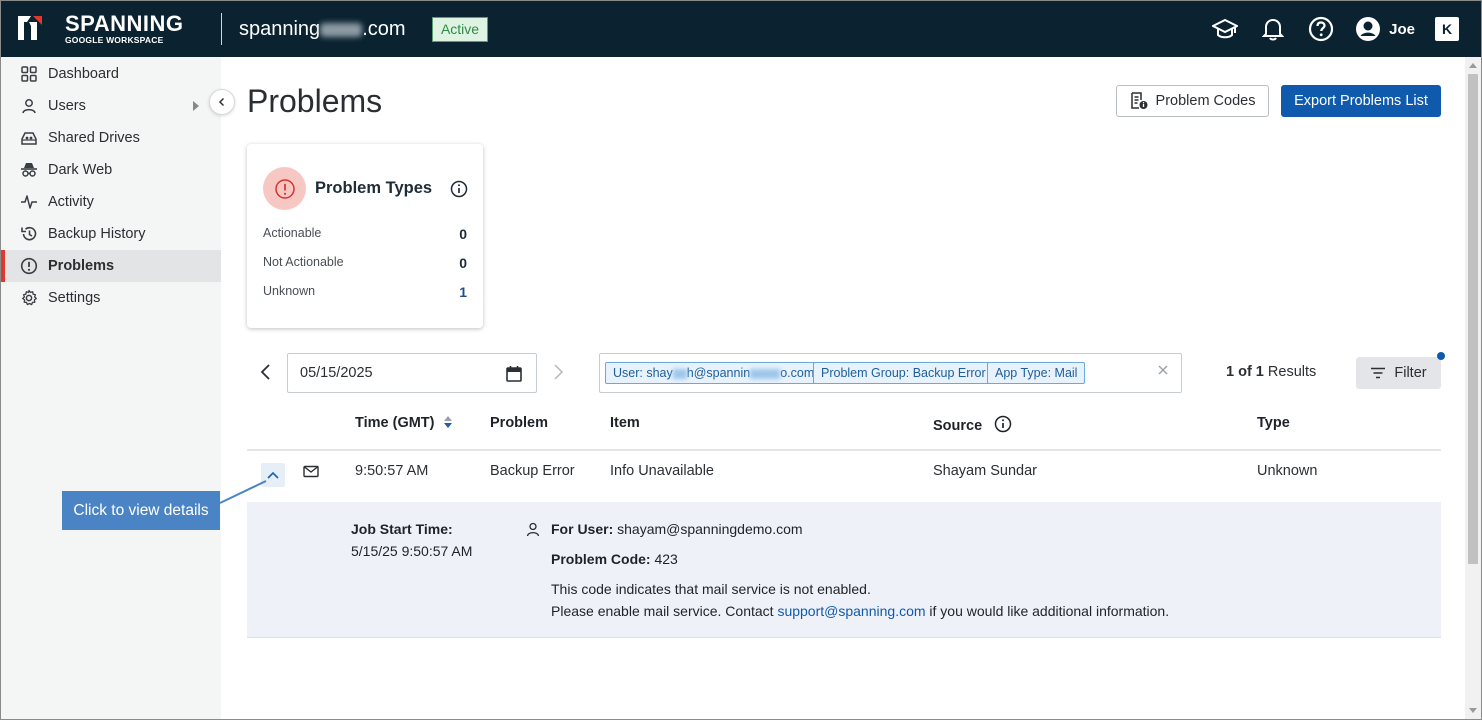 The width and height of the screenshot is (1482, 720). Describe the element at coordinates (29, 138) in the screenshot. I see `shared-drive-icon` at that location.